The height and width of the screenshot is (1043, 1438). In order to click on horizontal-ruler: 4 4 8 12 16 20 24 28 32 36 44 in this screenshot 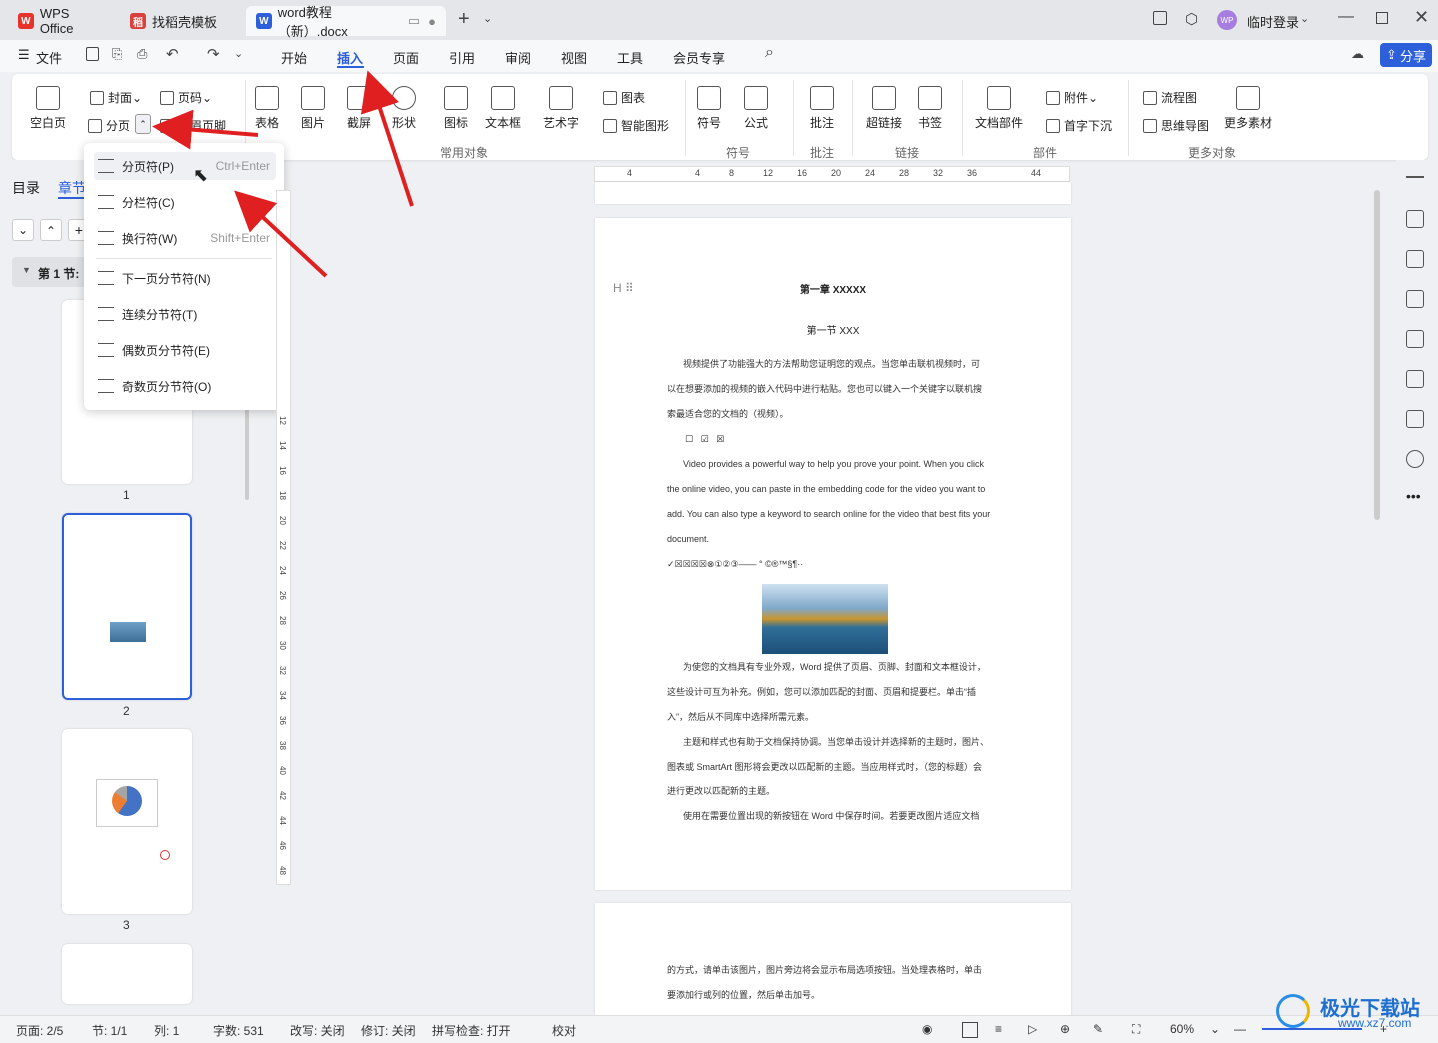, I will do `click(832, 174)`.